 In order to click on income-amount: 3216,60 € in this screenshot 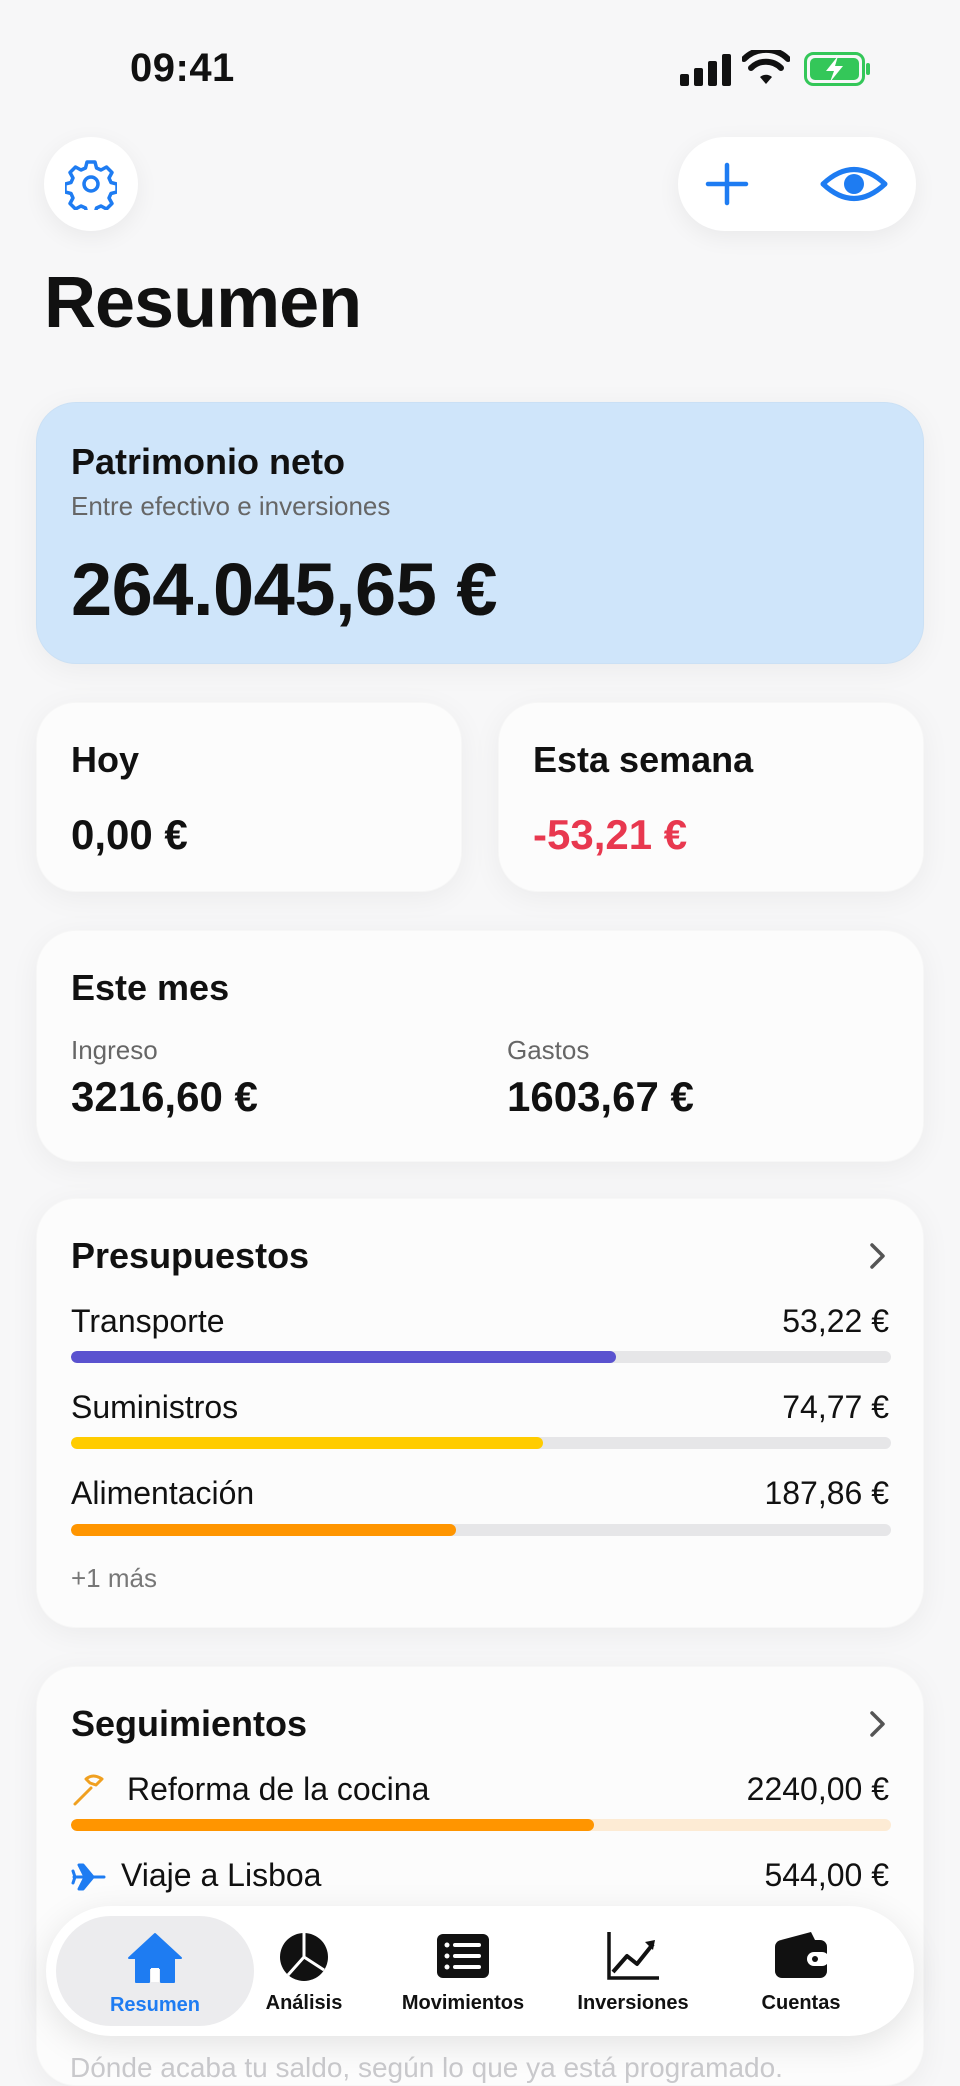, I will do `click(164, 1096)`.